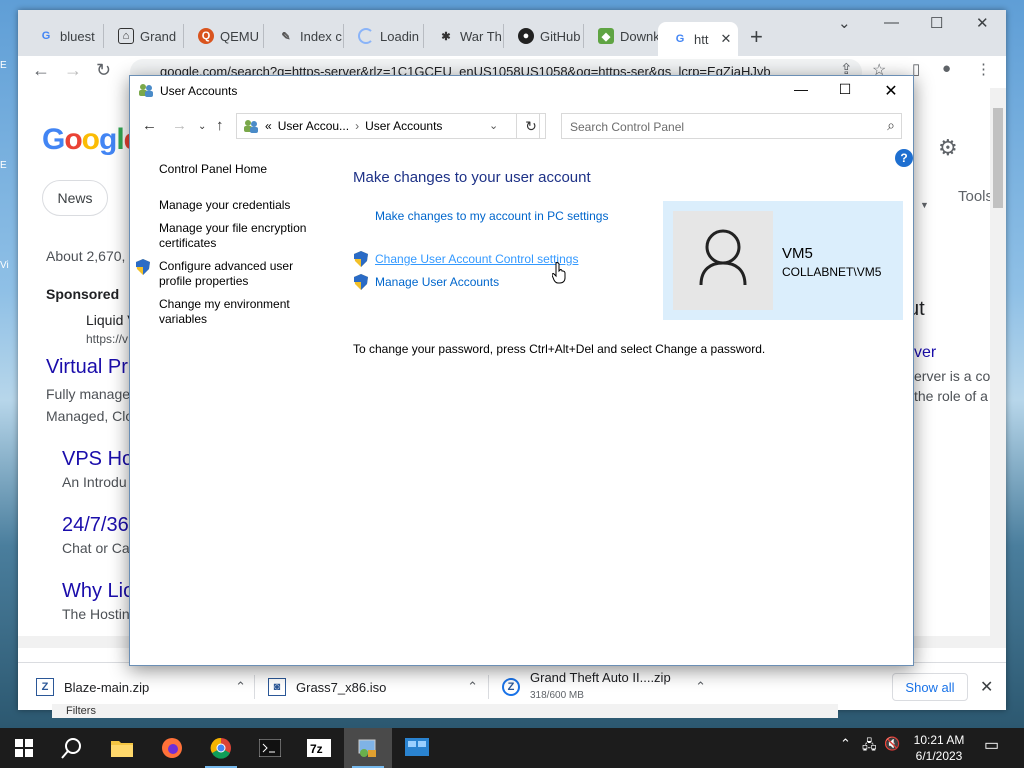  Describe the element at coordinates (521, 91) in the screenshot. I see `window-titlebar: User Accounts — ☐ ✕` at that location.